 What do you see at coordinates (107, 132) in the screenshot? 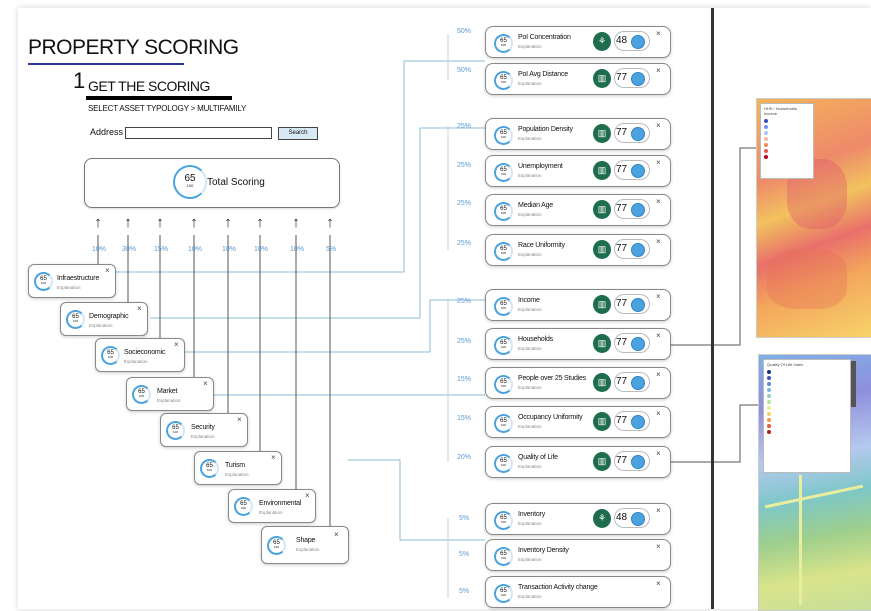
I see `address-label: Address` at bounding box center [107, 132].